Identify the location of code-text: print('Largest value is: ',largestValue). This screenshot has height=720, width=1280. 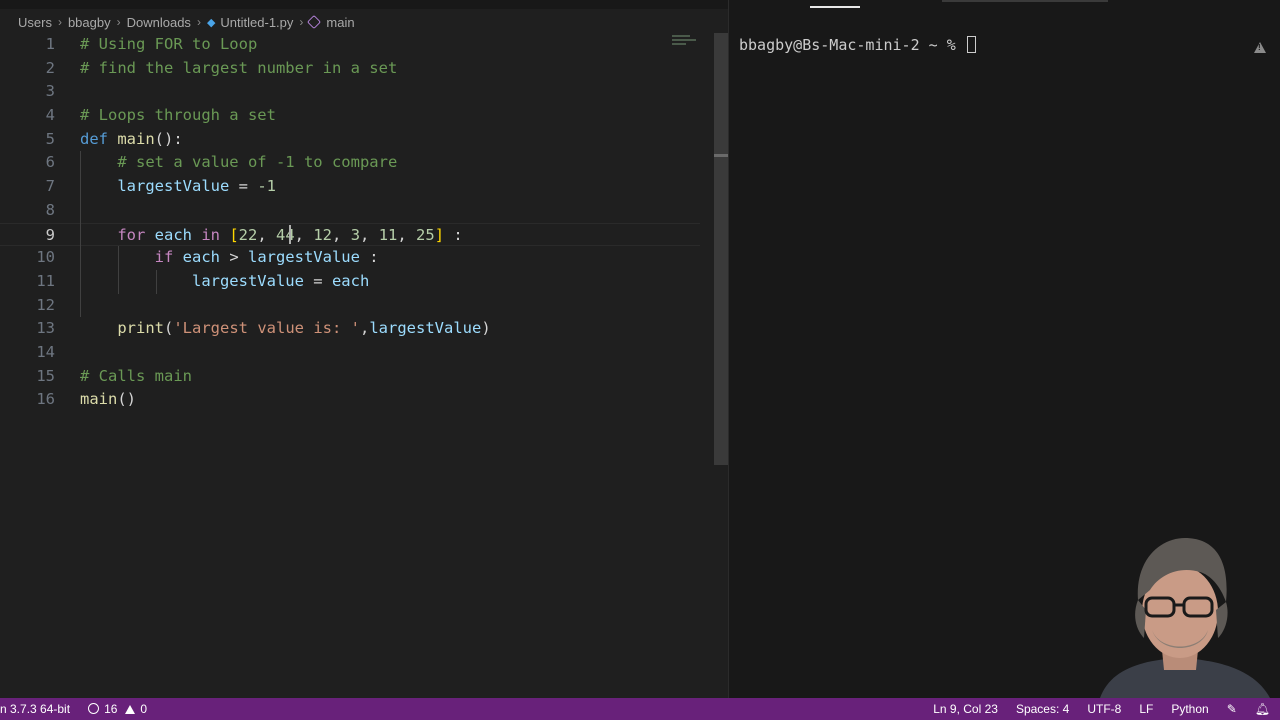
(285, 329).